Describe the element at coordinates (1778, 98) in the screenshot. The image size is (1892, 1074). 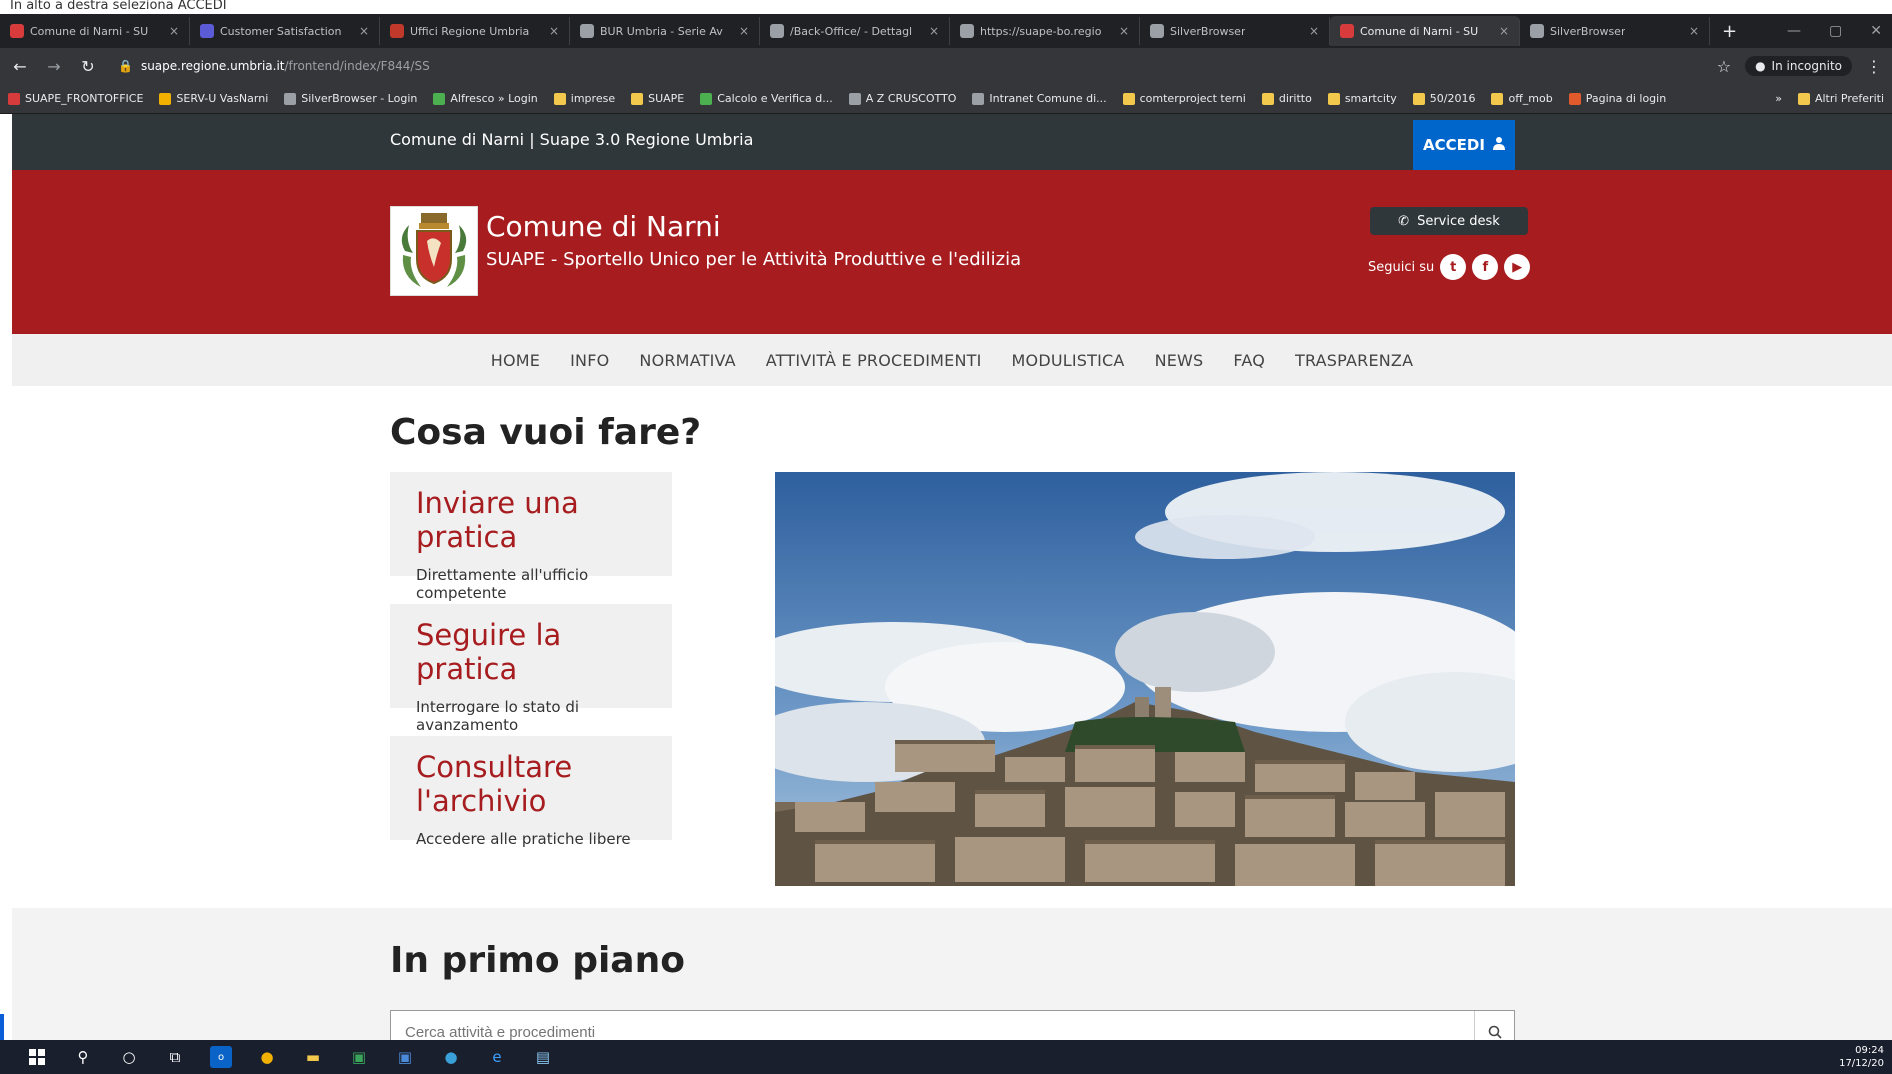
I see `bookmark-item: »` at that location.